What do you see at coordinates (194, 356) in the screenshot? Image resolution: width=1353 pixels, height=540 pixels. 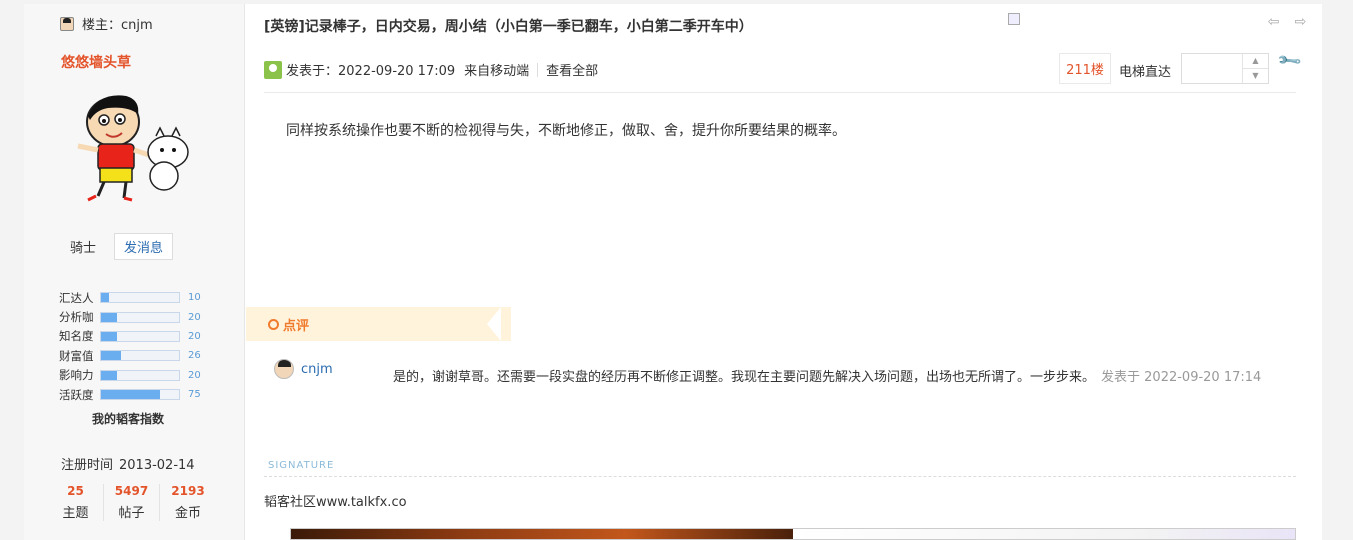 I see `stat-value: 26` at bounding box center [194, 356].